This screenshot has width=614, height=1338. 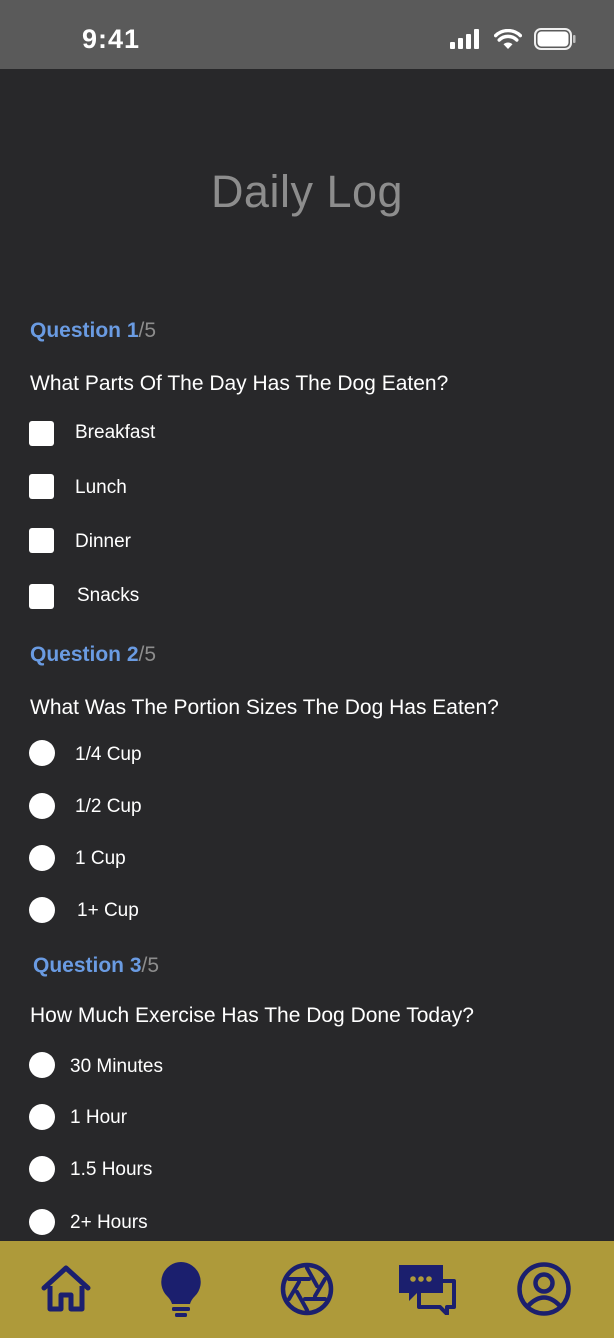 I want to click on wifi-icon, so click(x=508, y=38).